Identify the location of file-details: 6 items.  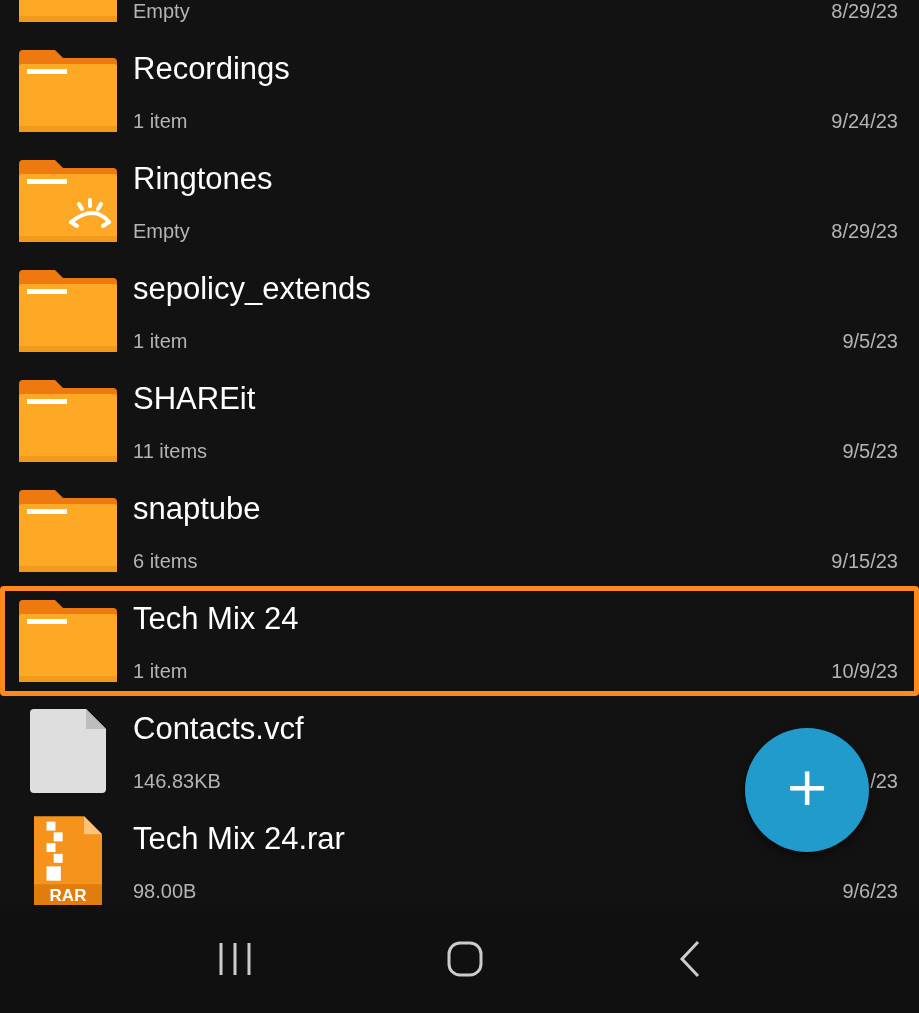
(165, 561).